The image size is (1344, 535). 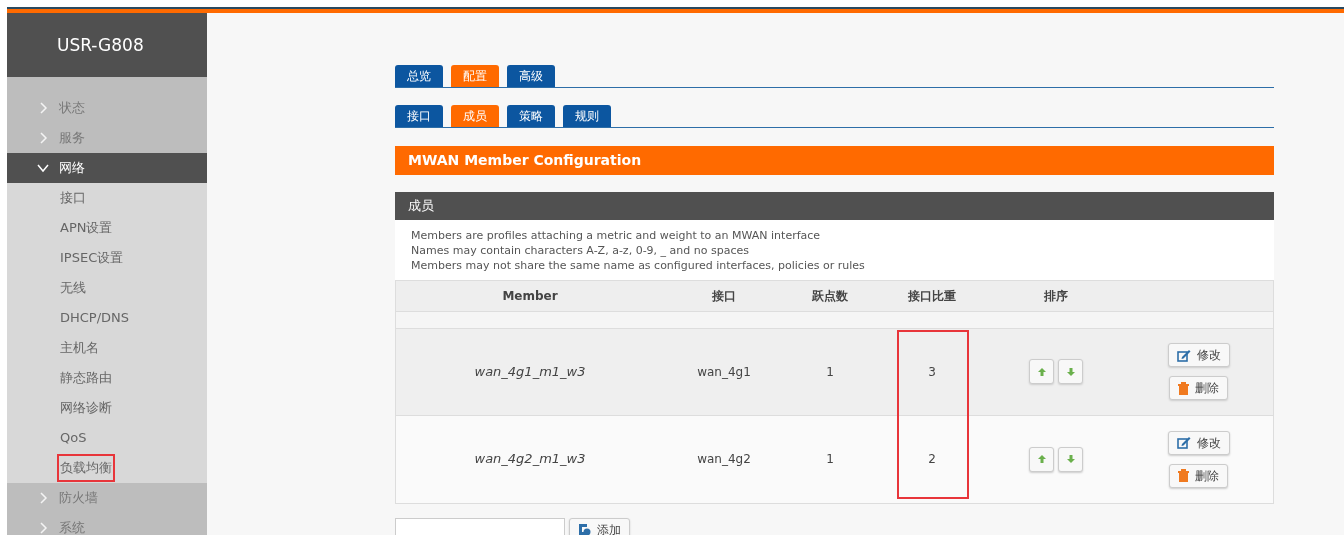 What do you see at coordinates (724, 459) in the screenshot?
I see `table-cell: wan_4g2` at bounding box center [724, 459].